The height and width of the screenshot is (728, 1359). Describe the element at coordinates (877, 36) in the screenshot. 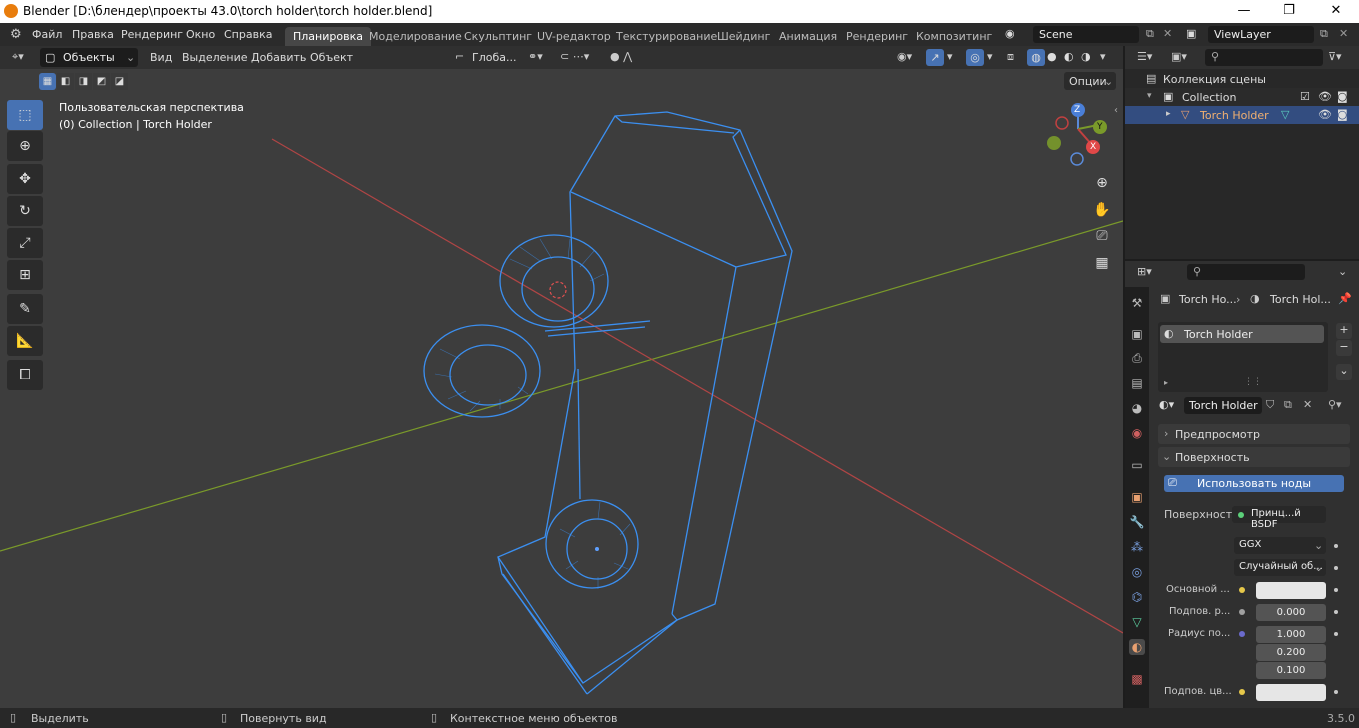

I see `tab-rendering: Рендеринг` at that location.